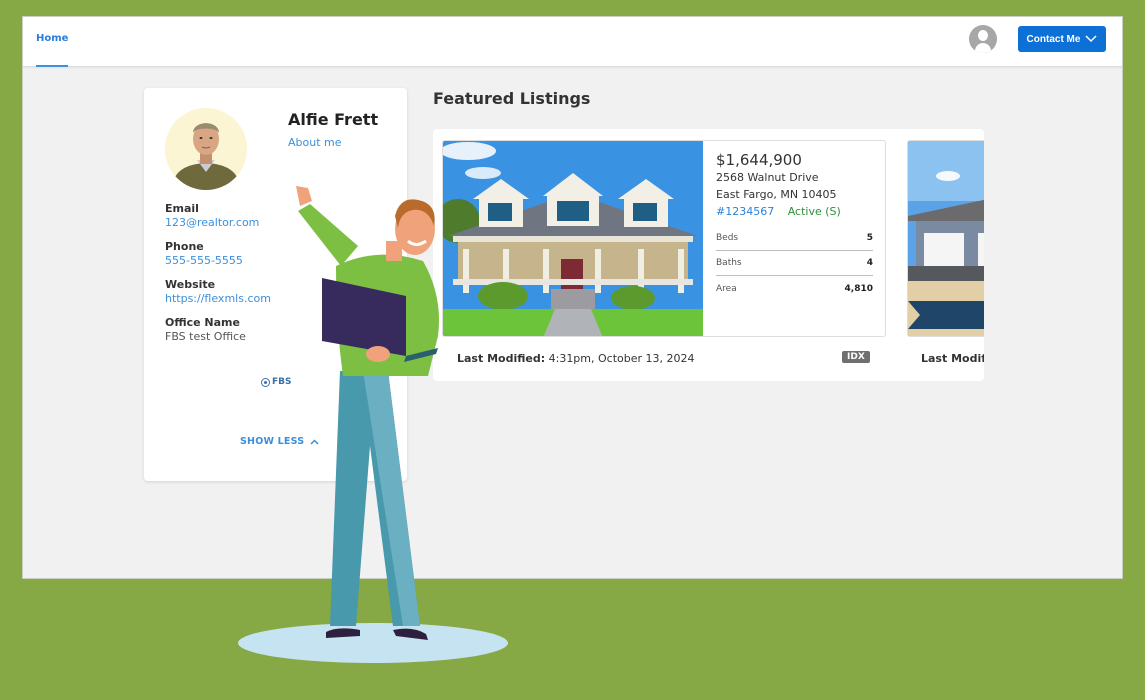 This screenshot has width=1145, height=700. What do you see at coordinates (1091, 39) in the screenshot?
I see `chevron-down-icon` at bounding box center [1091, 39].